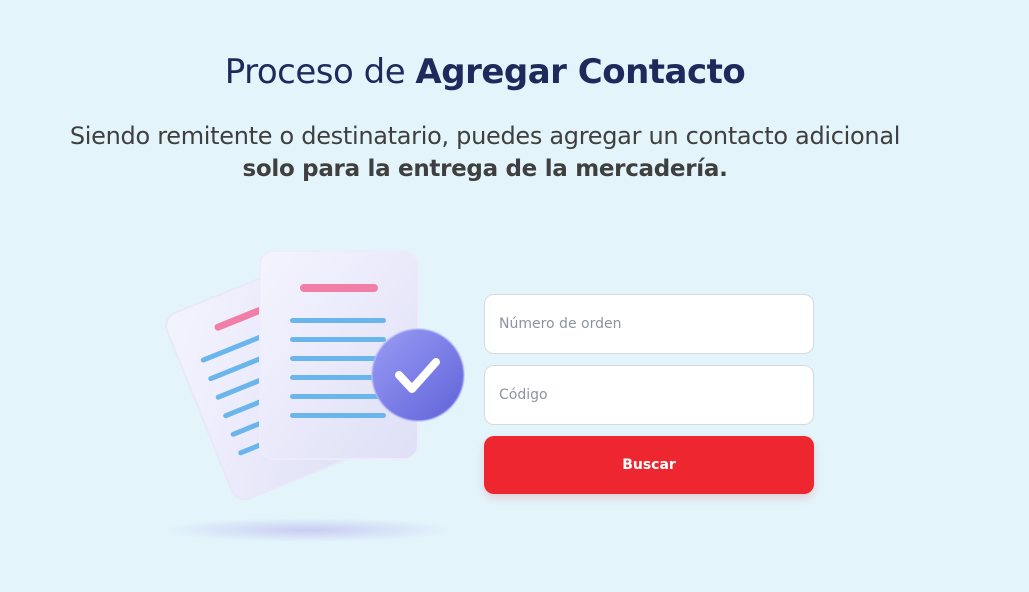 The height and width of the screenshot is (592, 1029). I want to click on search-order-form: Buscar, so click(649, 394).